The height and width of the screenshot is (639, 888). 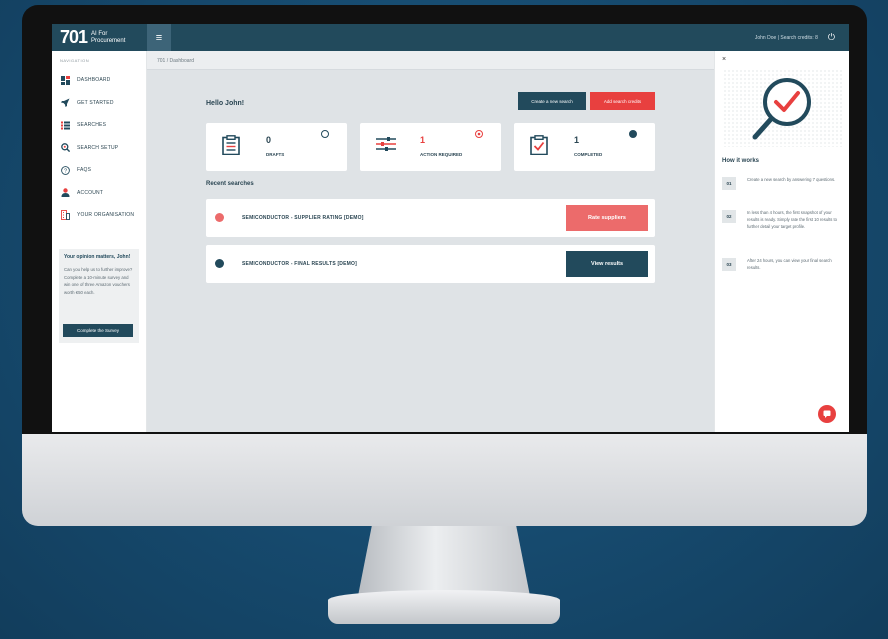 What do you see at coordinates (430, 60) in the screenshot?
I see `breadcrumb: 701 / Dashboard` at bounding box center [430, 60].